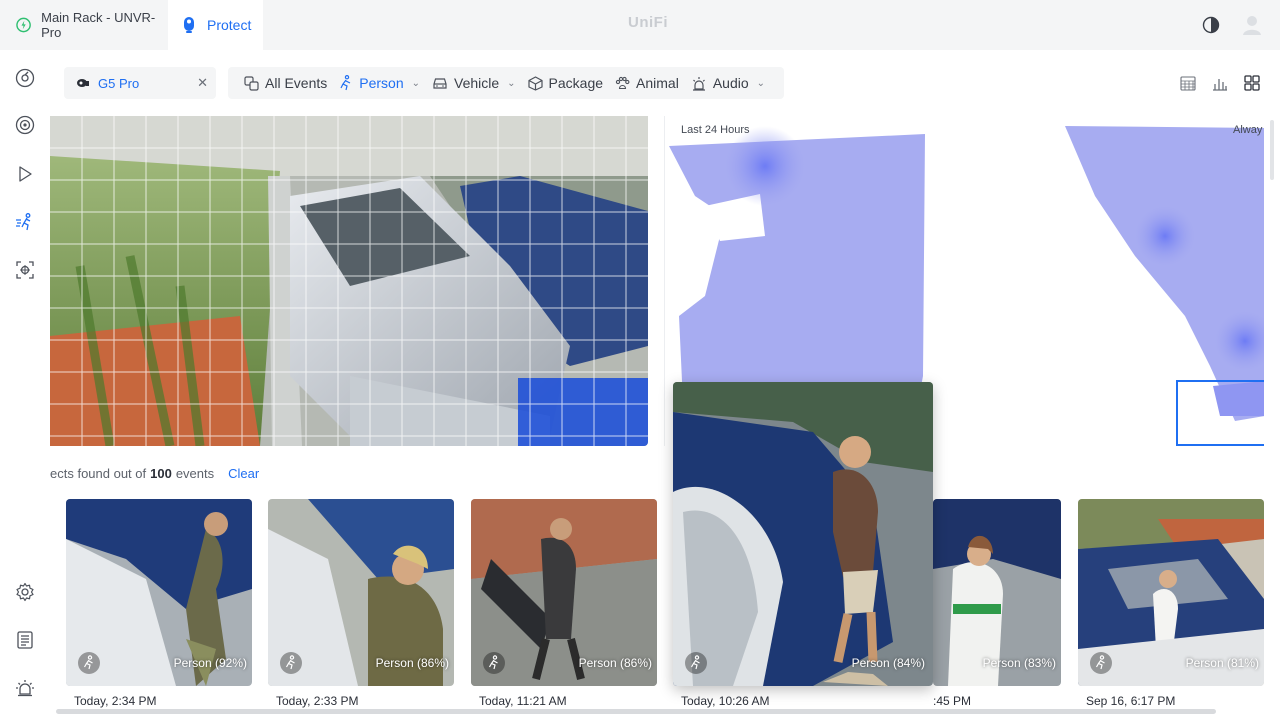 Image resolution: width=1280 pixels, height=720 pixels. Describe the element at coordinates (189, 25) in the screenshot. I see `protect-camera-icon` at that location.